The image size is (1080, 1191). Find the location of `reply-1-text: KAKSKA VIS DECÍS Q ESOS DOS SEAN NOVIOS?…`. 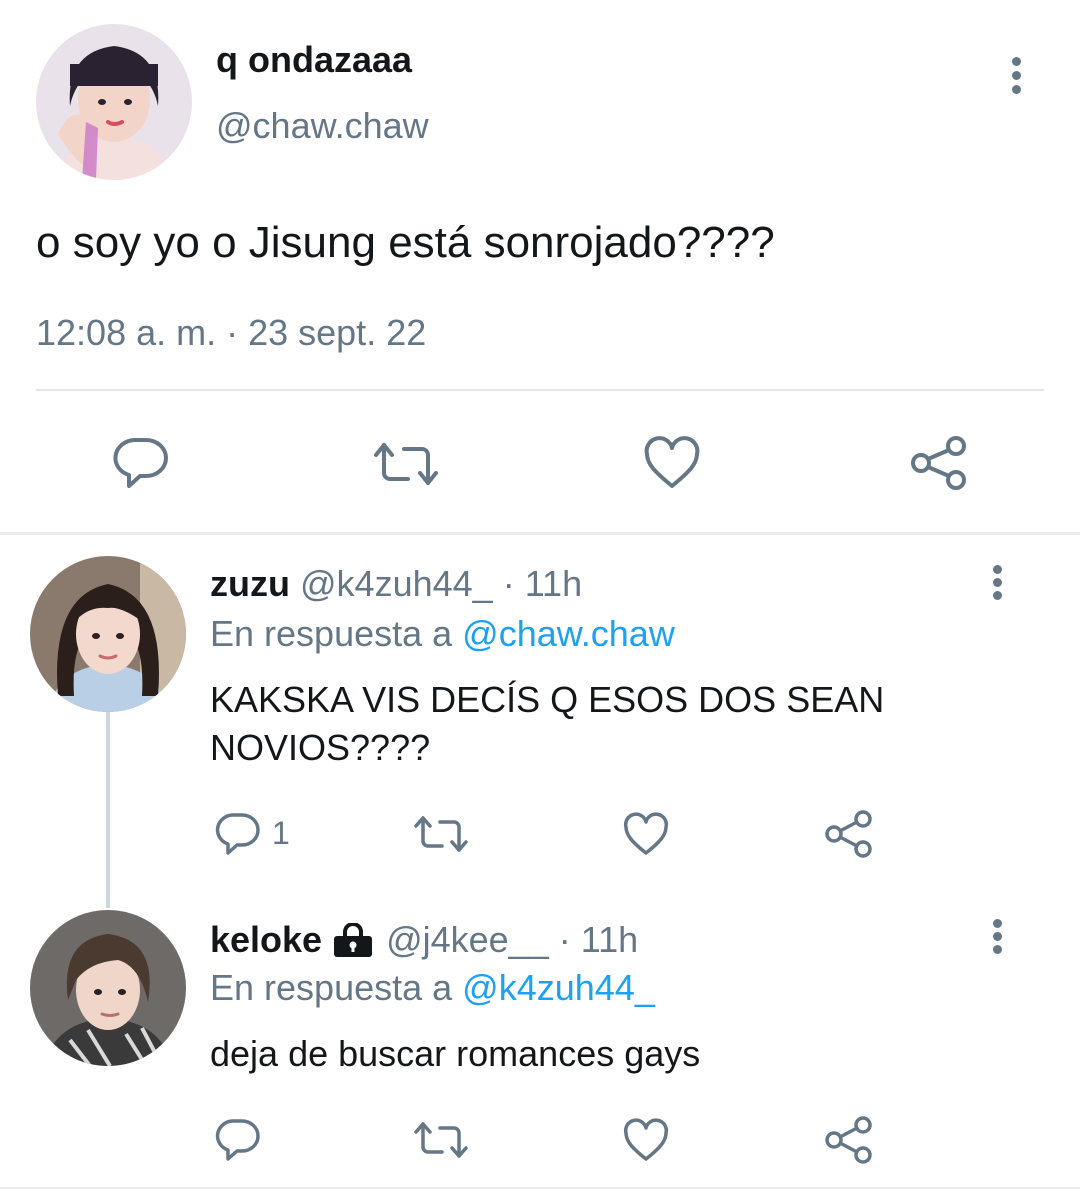

reply-1-text: KAKSKA VIS DECÍS Q ESOS DOS SEAN NOVIOS?… is located at coordinates (547, 724).